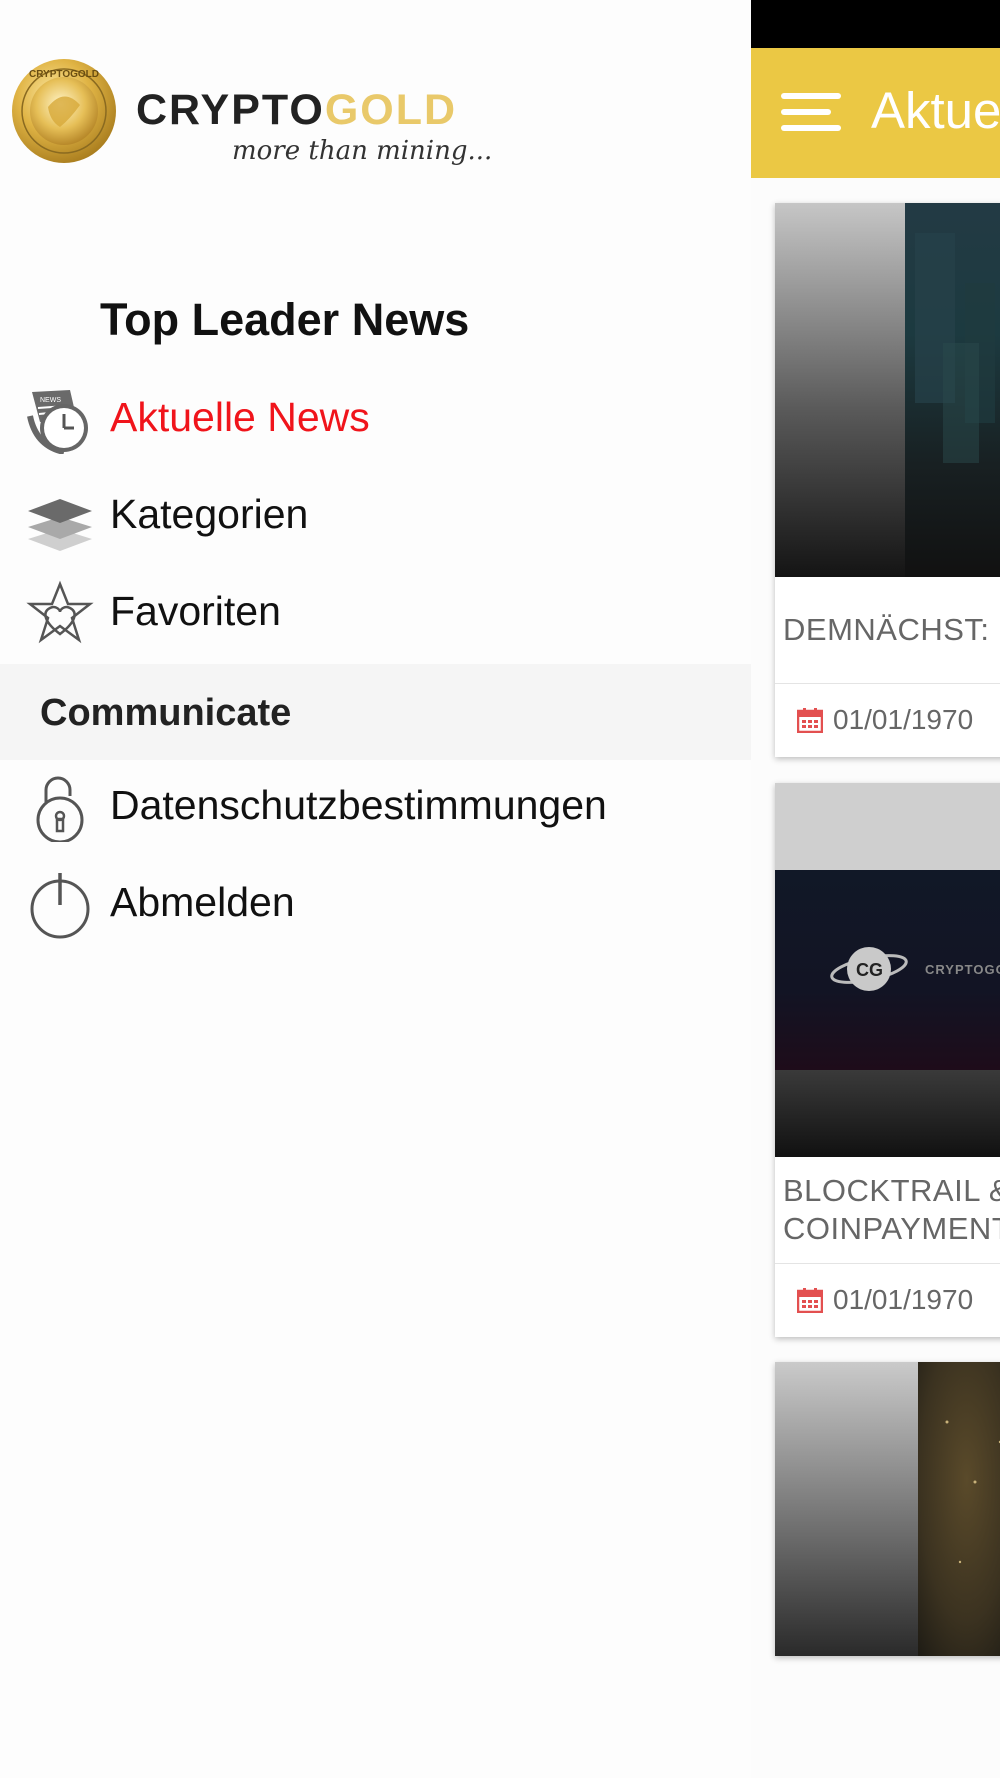 This screenshot has width=1000, height=1778. What do you see at coordinates (358, 805) in the screenshot?
I see `nav-item-label: Datenschutzbestimmungen` at bounding box center [358, 805].